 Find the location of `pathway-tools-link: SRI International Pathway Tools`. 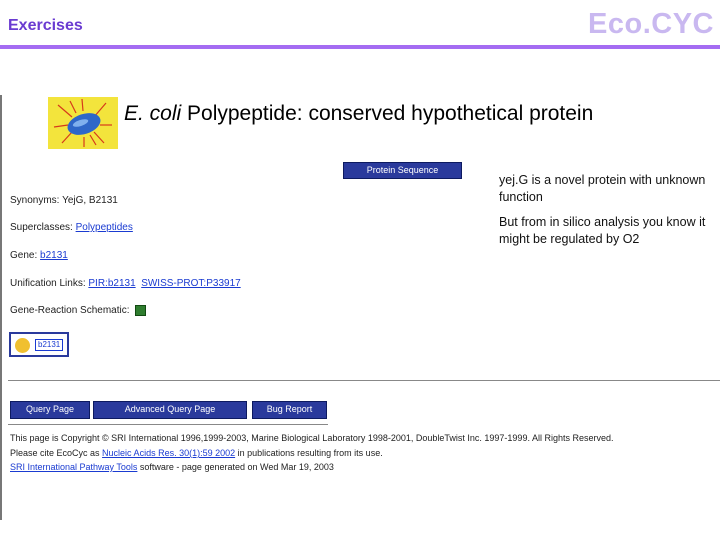

pathway-tools-link: SRI International Pathway Tools is located at coordinates (73, 467).